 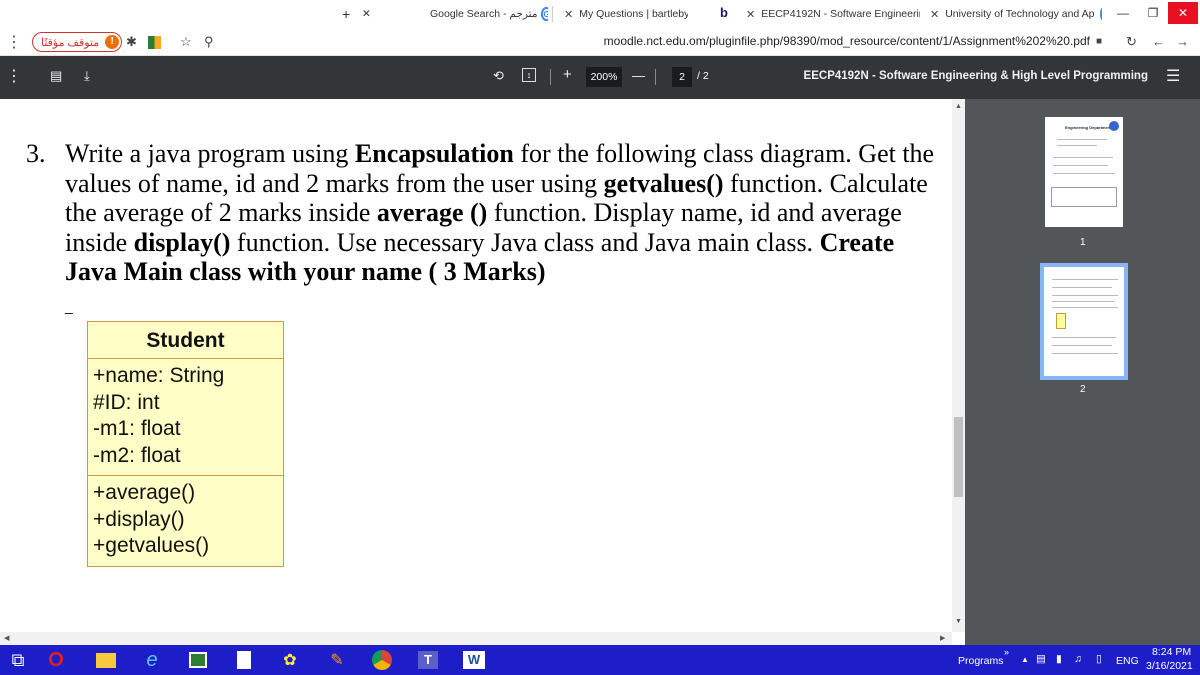 I want to click on tab-bartleby: ✕ My Questions | bartleby, so click(x=623, y=14).